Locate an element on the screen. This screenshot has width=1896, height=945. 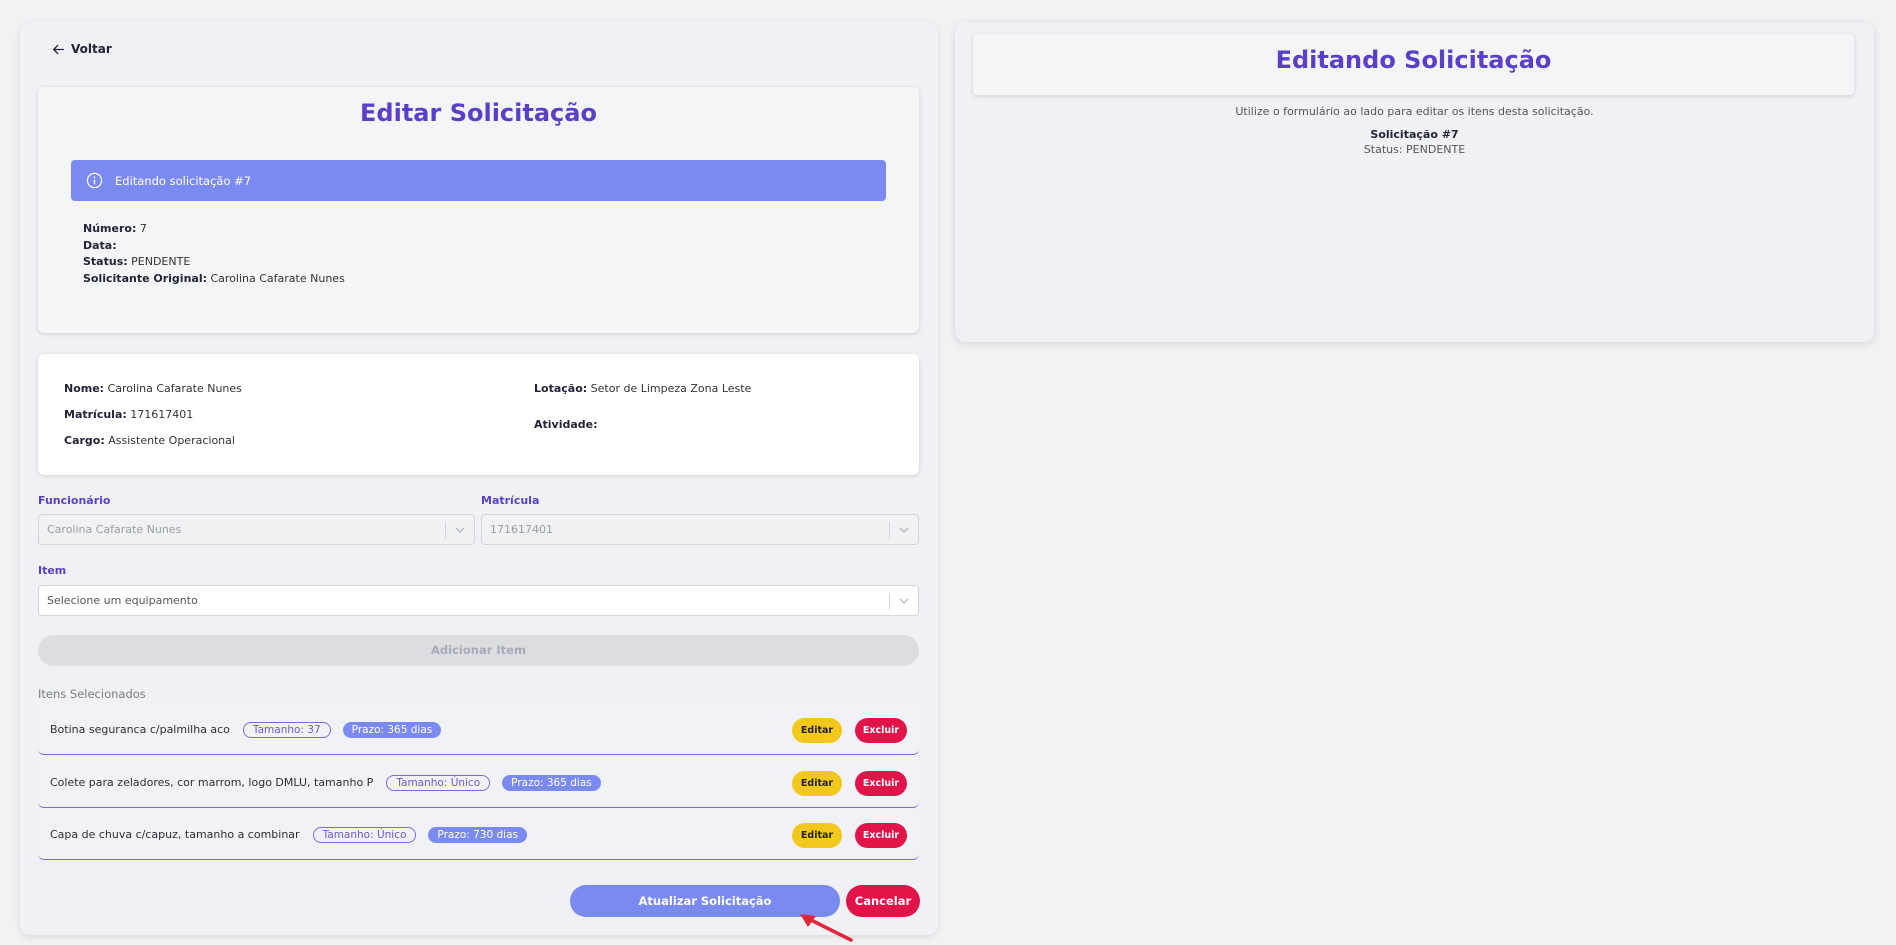
summary-title: Editando Solicitação is located at coordinates (1413, 60).